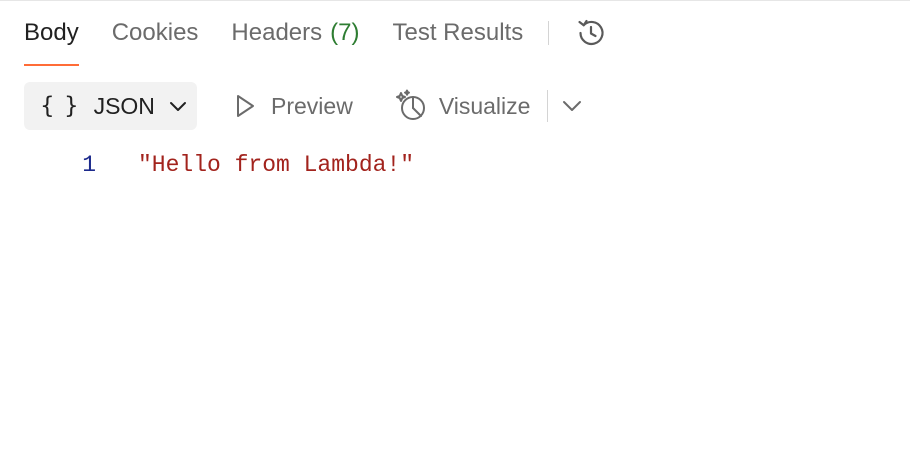  What do you see at coordinates (89, 165) in the screenshot?
I see `line-number: 1` at bounding box center [89, 165].